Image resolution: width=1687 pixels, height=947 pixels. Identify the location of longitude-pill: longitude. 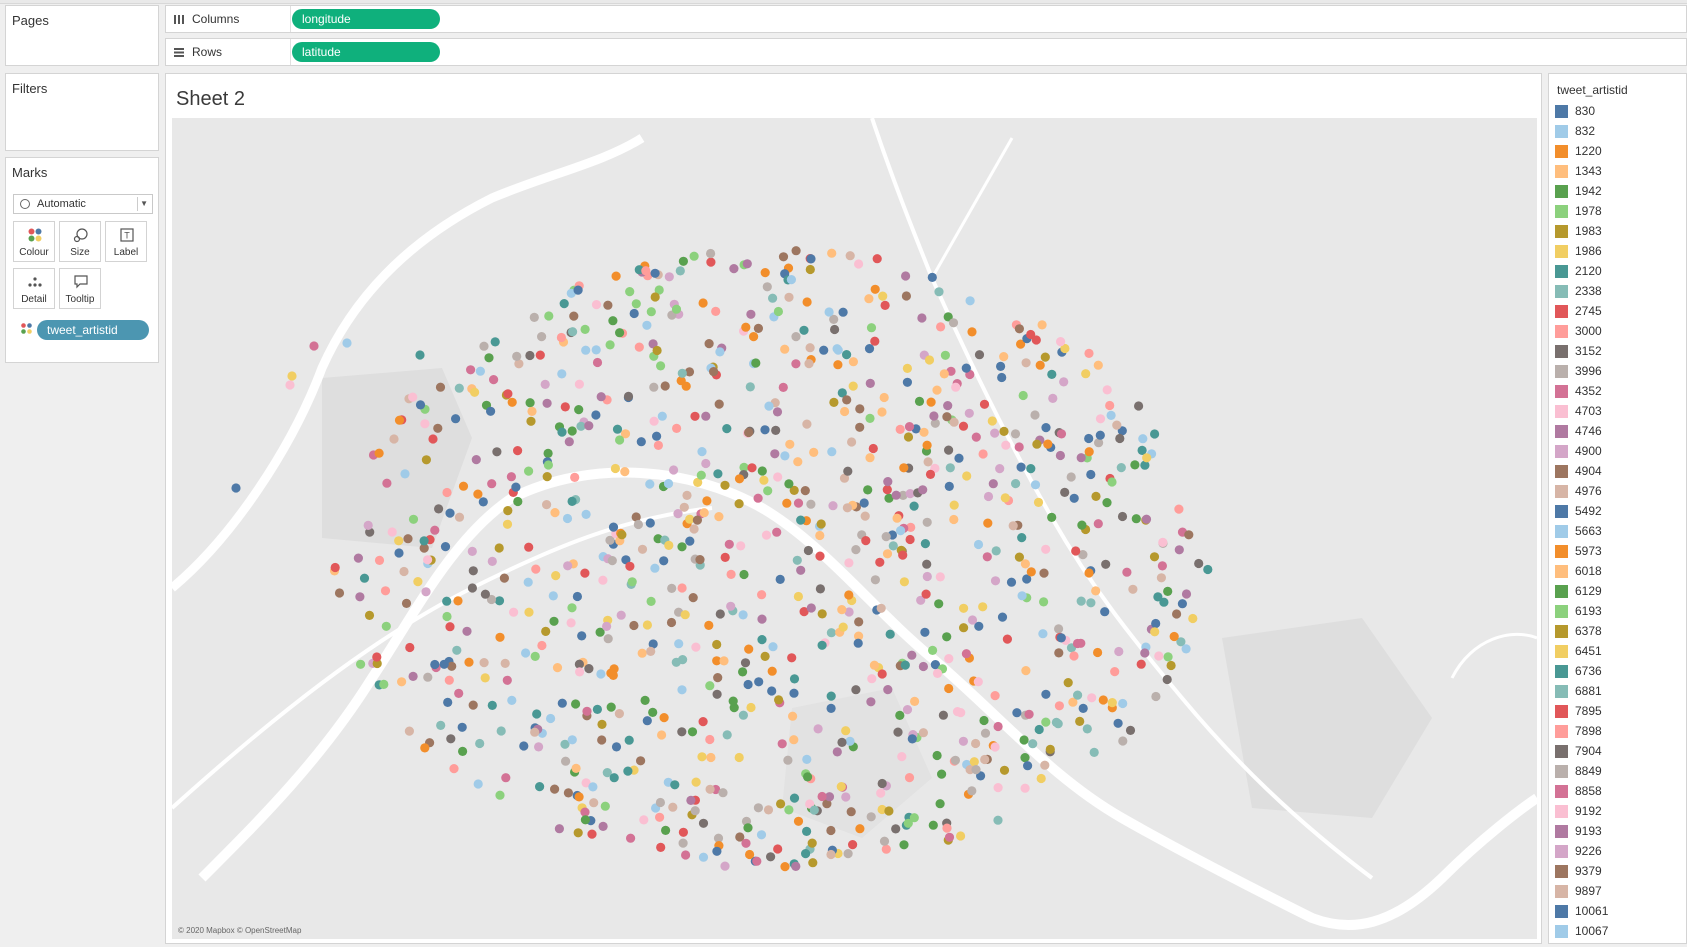
(366, 19).